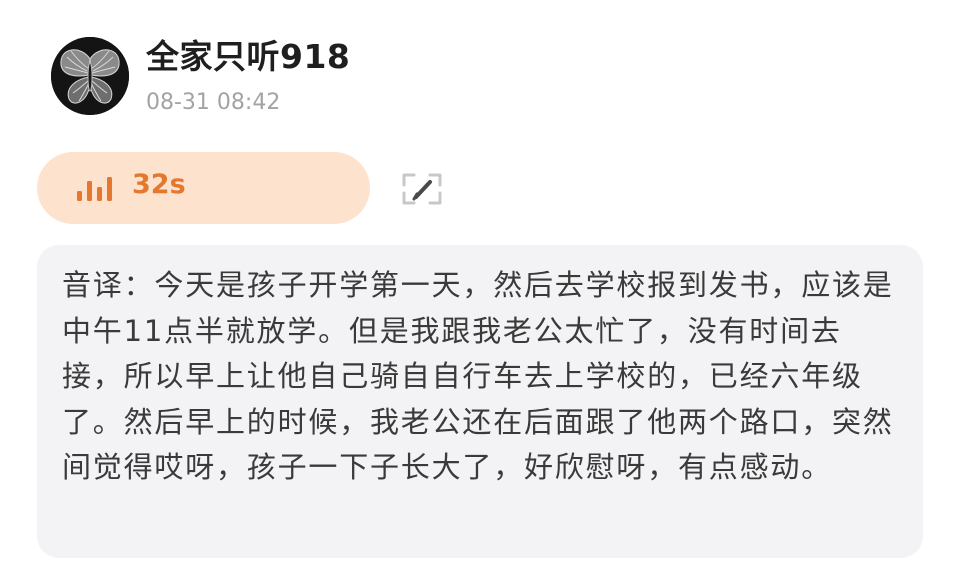 The height and width of the screenshot is (581, 960). I want to click on post-timestamp: 08-31 08:42, so click(213, 102).